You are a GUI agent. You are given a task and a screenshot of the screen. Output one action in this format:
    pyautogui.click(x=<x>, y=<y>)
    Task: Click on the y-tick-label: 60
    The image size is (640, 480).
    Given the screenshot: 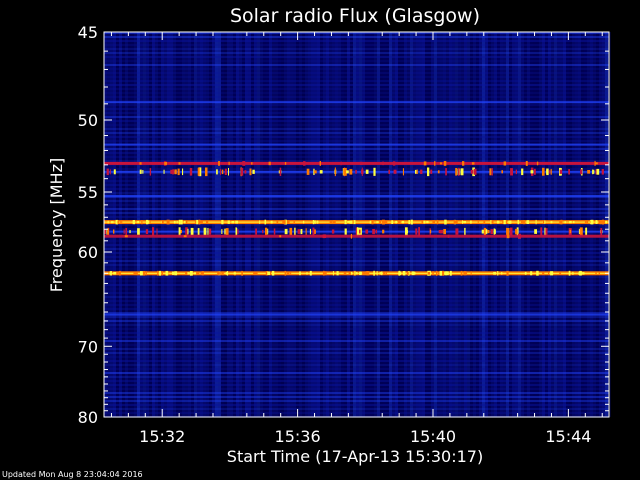 What is the action you would take?
    pyautogui.click(x=88, y=252)
    